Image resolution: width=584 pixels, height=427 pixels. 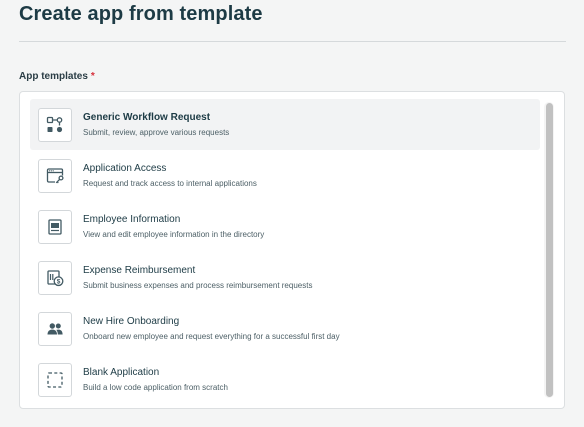 What do you see at coordinates (131, 321) in the screenshot?
I see `template-title: New Hire Onboarding` at bounding box center [131, 321].